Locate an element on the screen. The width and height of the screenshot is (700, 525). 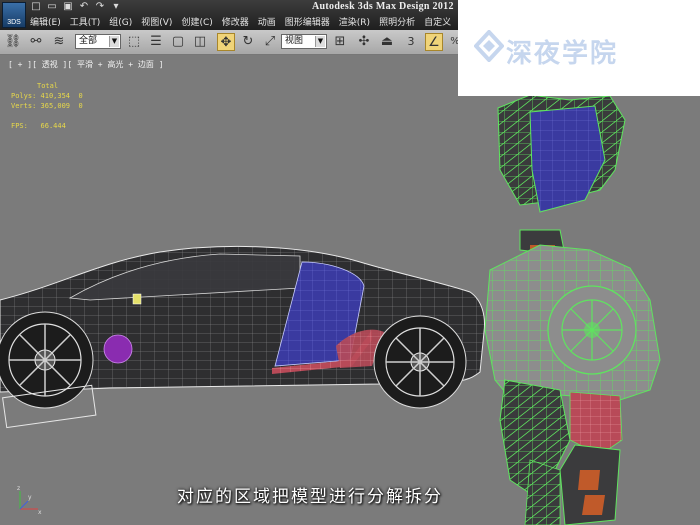
selection-filter-value: 全部 is located at coordinates (88, 41).